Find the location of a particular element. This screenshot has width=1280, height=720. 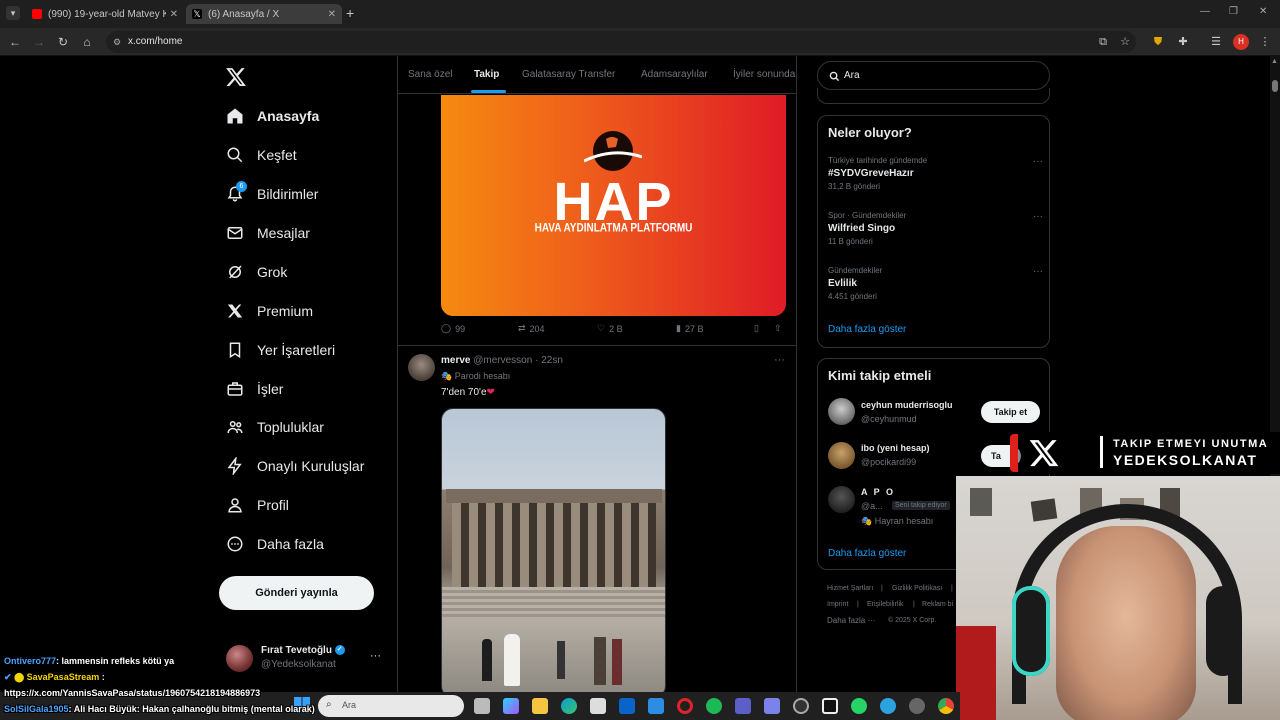

post-image-hap: HAP HAVA AYDINLATMA PLATFORMU is located at coordinates (613, 205).